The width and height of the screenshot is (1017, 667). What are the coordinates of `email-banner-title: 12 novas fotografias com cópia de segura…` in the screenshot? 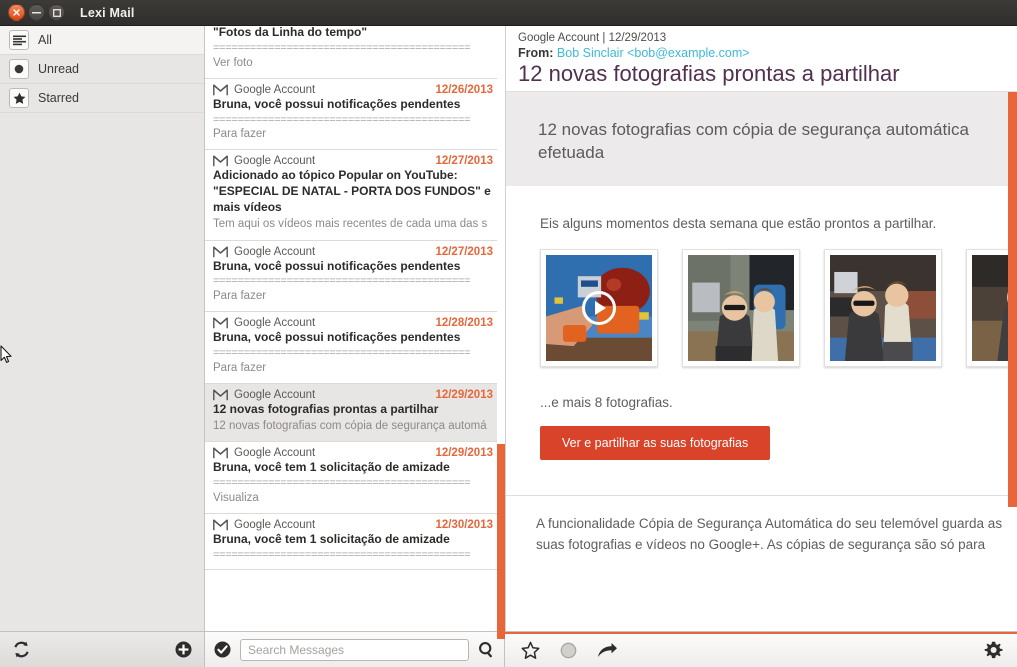 It's located at (753, 140).